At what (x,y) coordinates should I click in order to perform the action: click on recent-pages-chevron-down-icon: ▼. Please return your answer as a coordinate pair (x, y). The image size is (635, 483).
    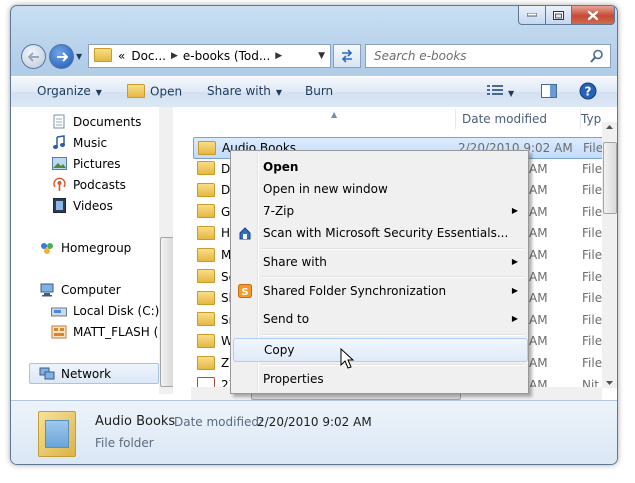
    Looking at the image, I should click on (79, 56).